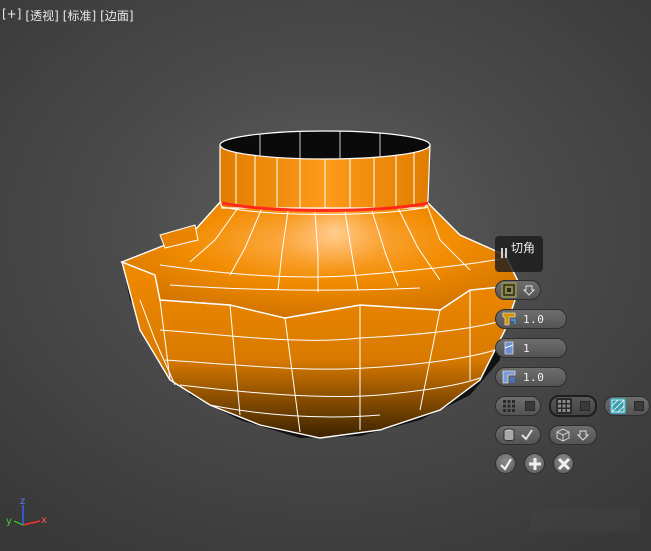 The height and width of the screenshot is (551, 651). I want to click on chamfer-tension-field: 1.0, so click(531, 377).